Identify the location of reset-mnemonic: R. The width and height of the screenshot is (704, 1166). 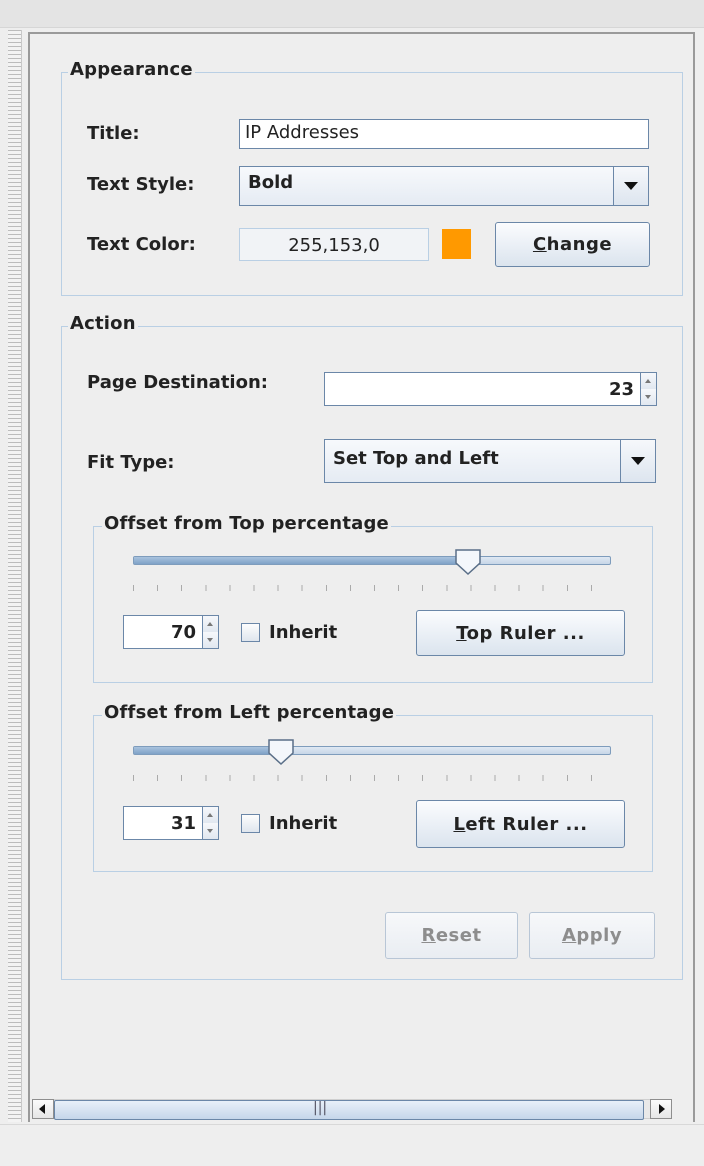
(428, 935).